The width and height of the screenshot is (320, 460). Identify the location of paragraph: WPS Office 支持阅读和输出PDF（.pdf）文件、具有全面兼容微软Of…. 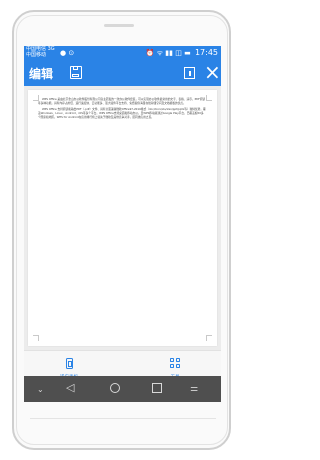
(122, 112).